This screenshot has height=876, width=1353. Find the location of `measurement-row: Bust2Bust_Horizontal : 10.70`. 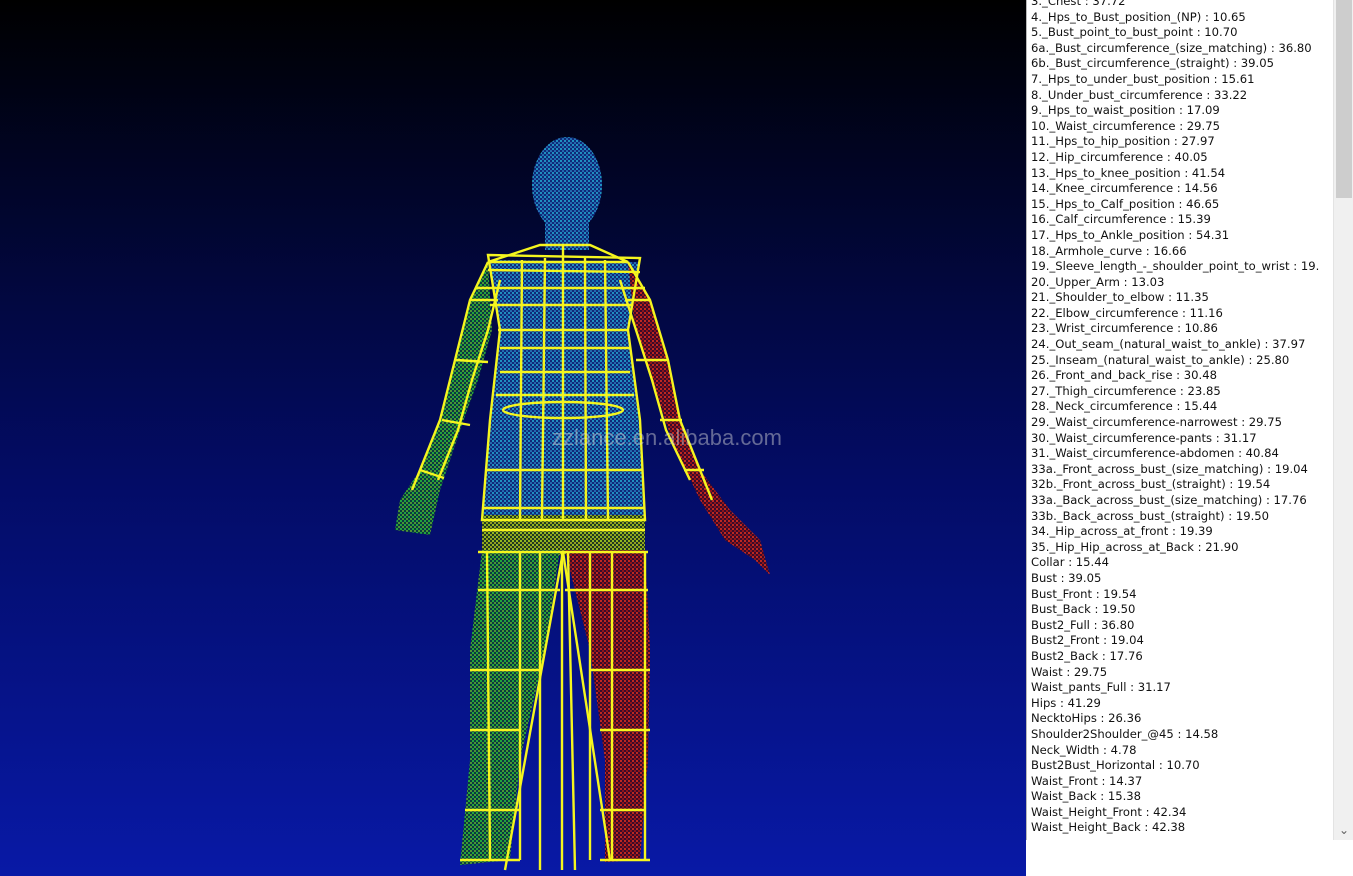

measurement-row: Bust2Bust_Horizontal : 10.70 is located at coordinates (1181, 766).